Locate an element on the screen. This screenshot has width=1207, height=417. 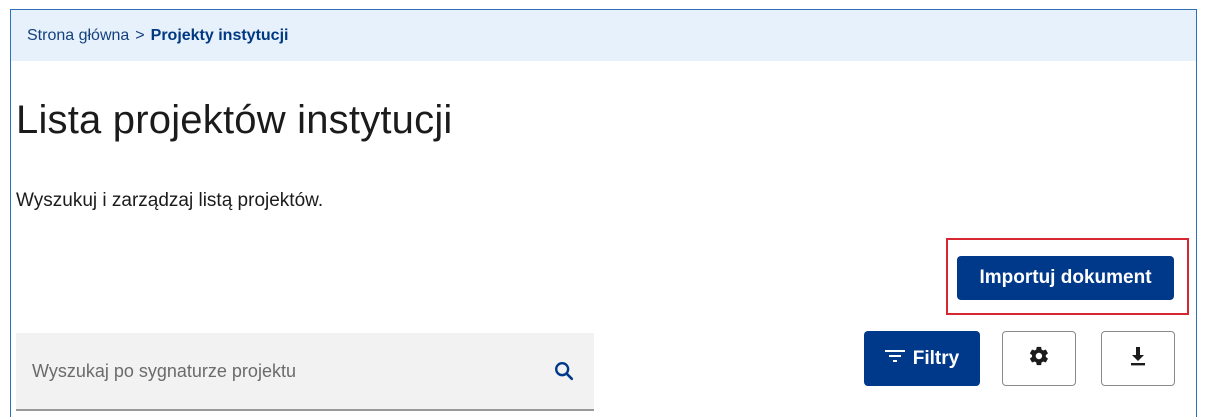
breadcrumb-home-link: Strona główna is located at coordinates (78, 36).